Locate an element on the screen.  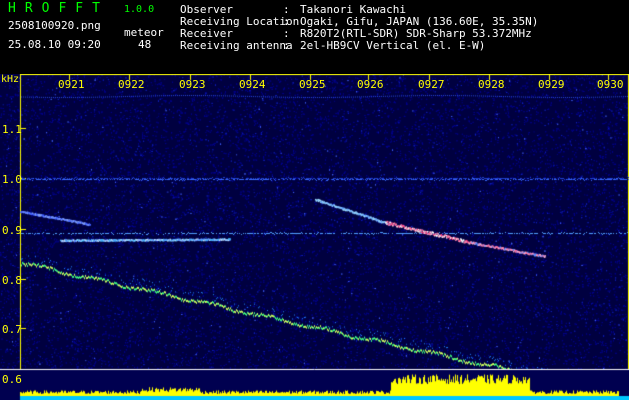
file-name: 2508100920.png is located at coordinates (54, 25).